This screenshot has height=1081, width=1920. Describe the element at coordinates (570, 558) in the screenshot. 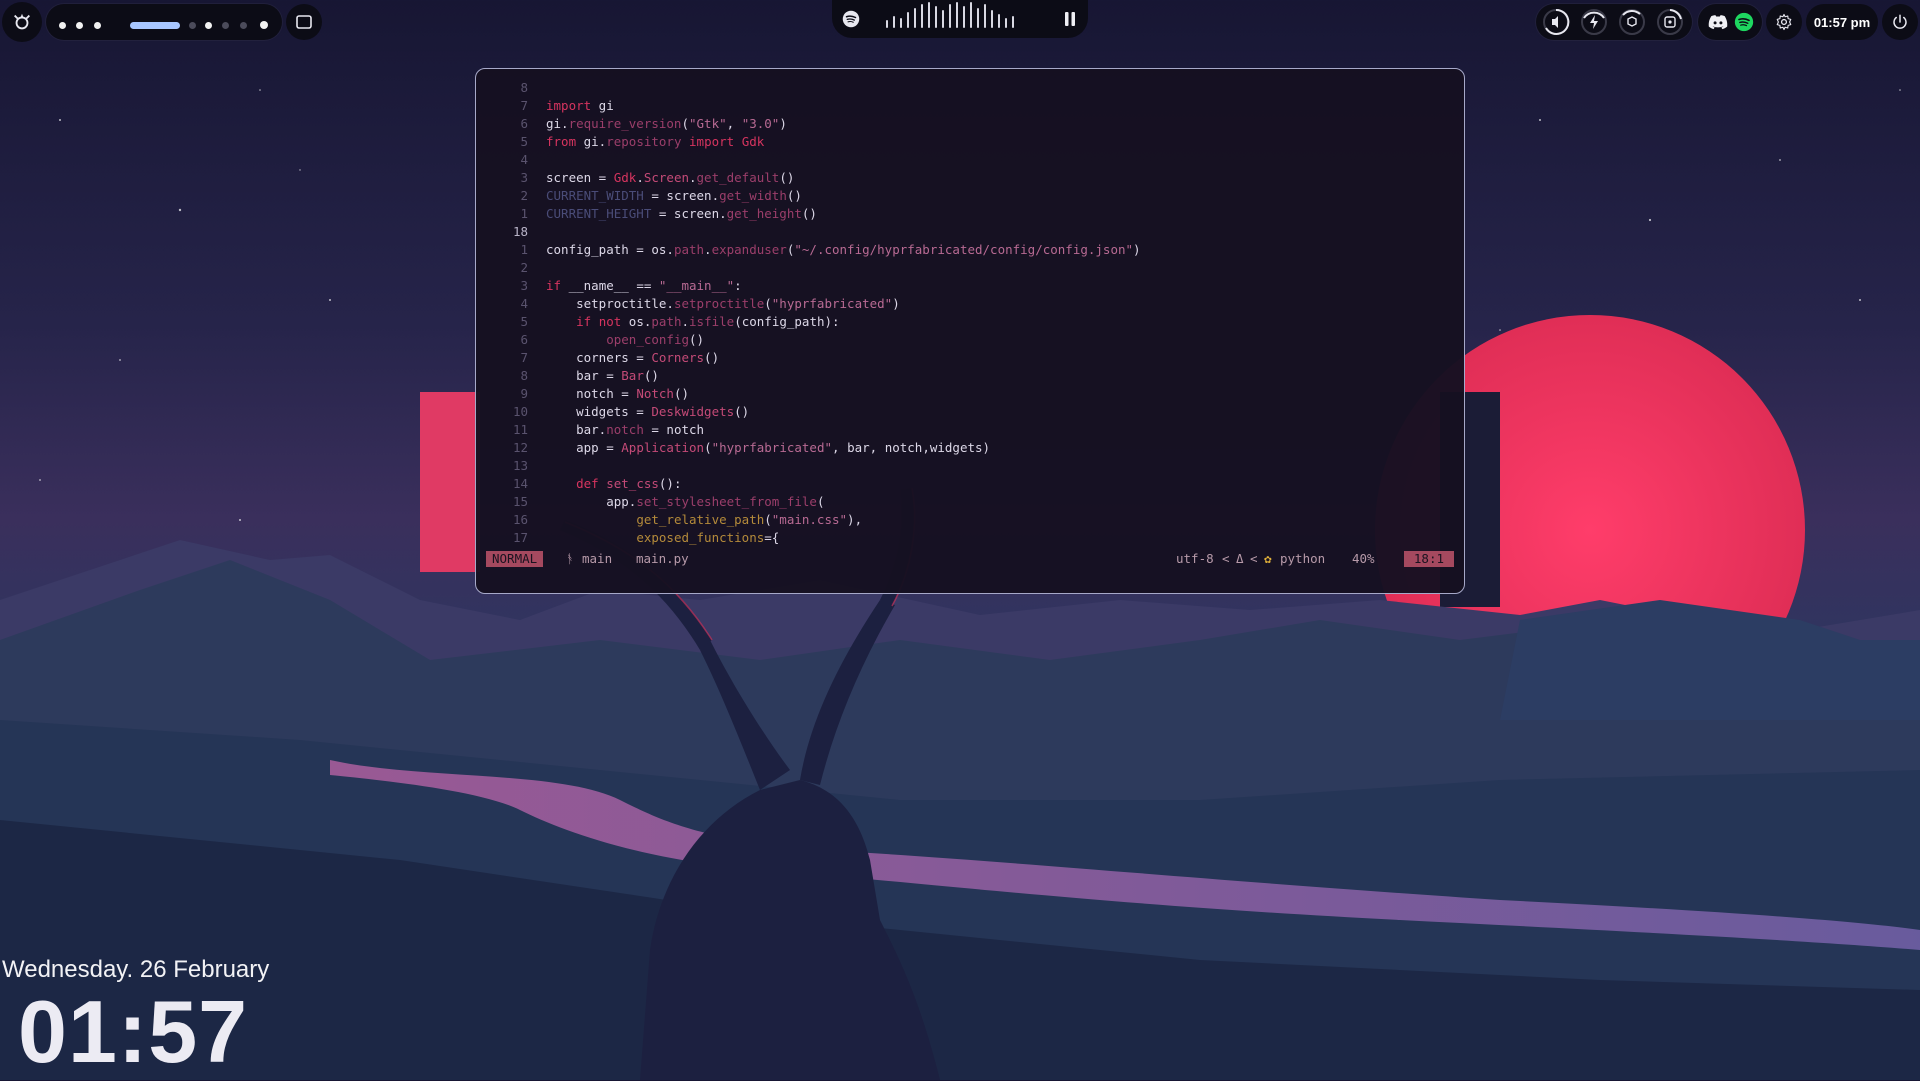

I see `git-branch-icon: ᚬ` at that location.